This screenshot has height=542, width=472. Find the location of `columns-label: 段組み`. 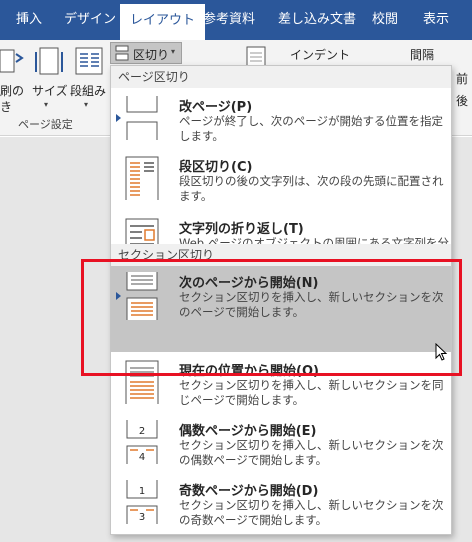

columns-label: 段組み is located at coordinates (88, 91).